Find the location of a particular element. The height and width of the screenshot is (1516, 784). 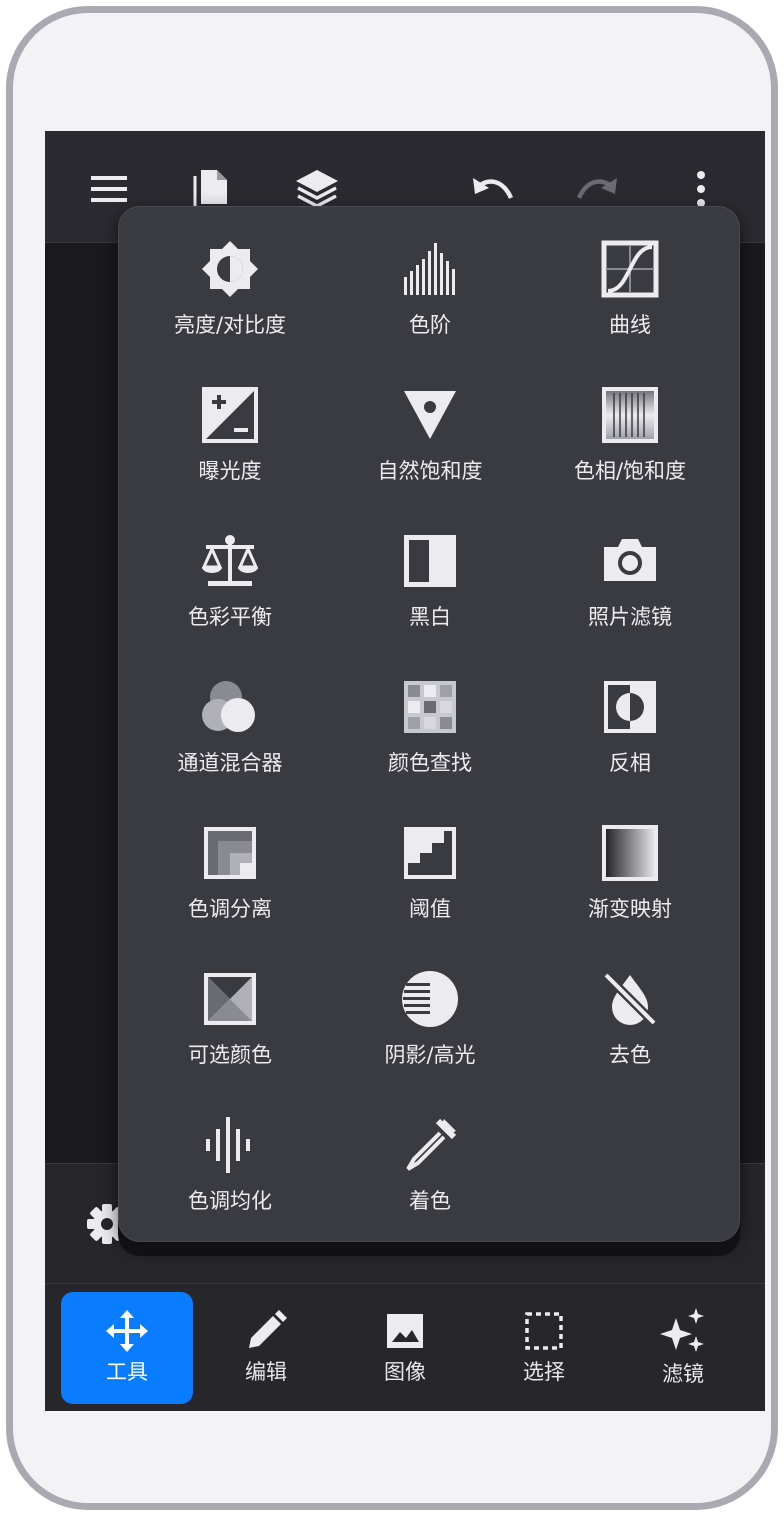

menu-item-channel-mixer: 通道混合器 is located at coordinates (230, 737).